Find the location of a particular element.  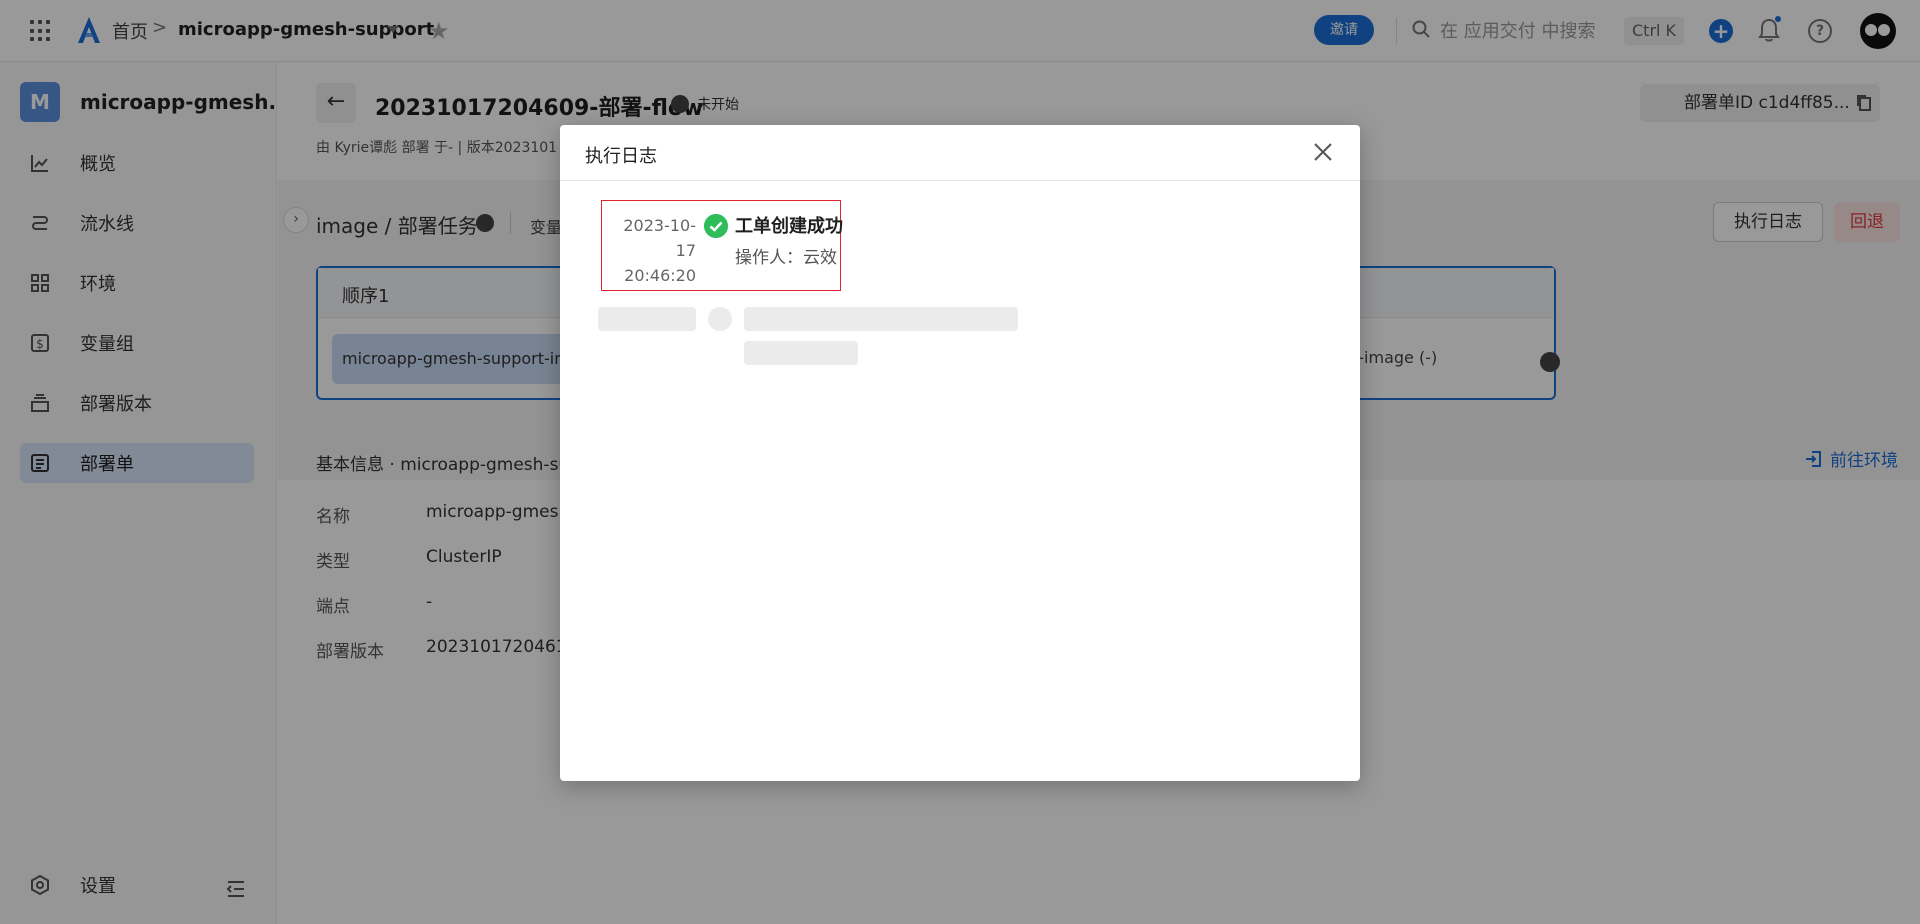

log-time: 20:46:20 is located at coordinates (660, 275).